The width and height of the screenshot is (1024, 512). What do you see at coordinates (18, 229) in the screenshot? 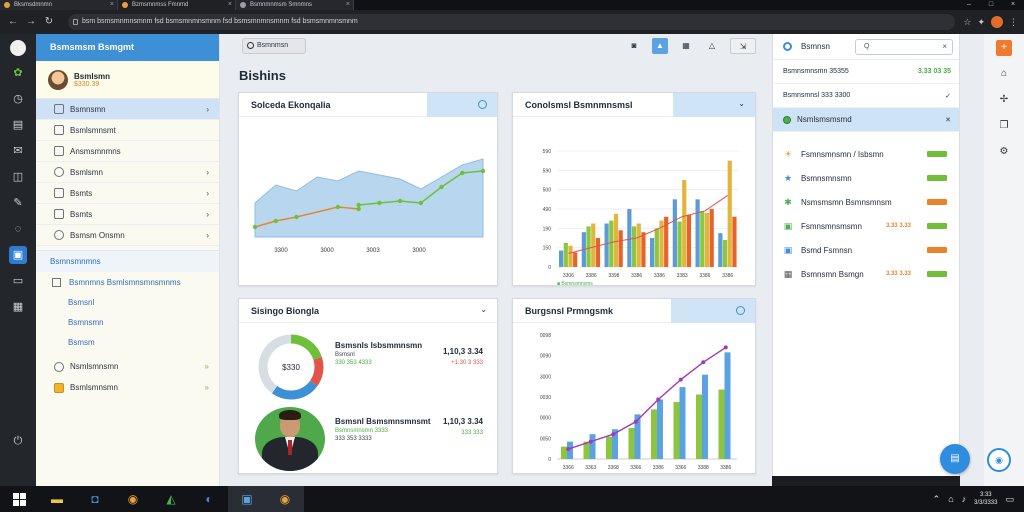
I see `drop-icon: ◌` at bounding box center [18, 229].